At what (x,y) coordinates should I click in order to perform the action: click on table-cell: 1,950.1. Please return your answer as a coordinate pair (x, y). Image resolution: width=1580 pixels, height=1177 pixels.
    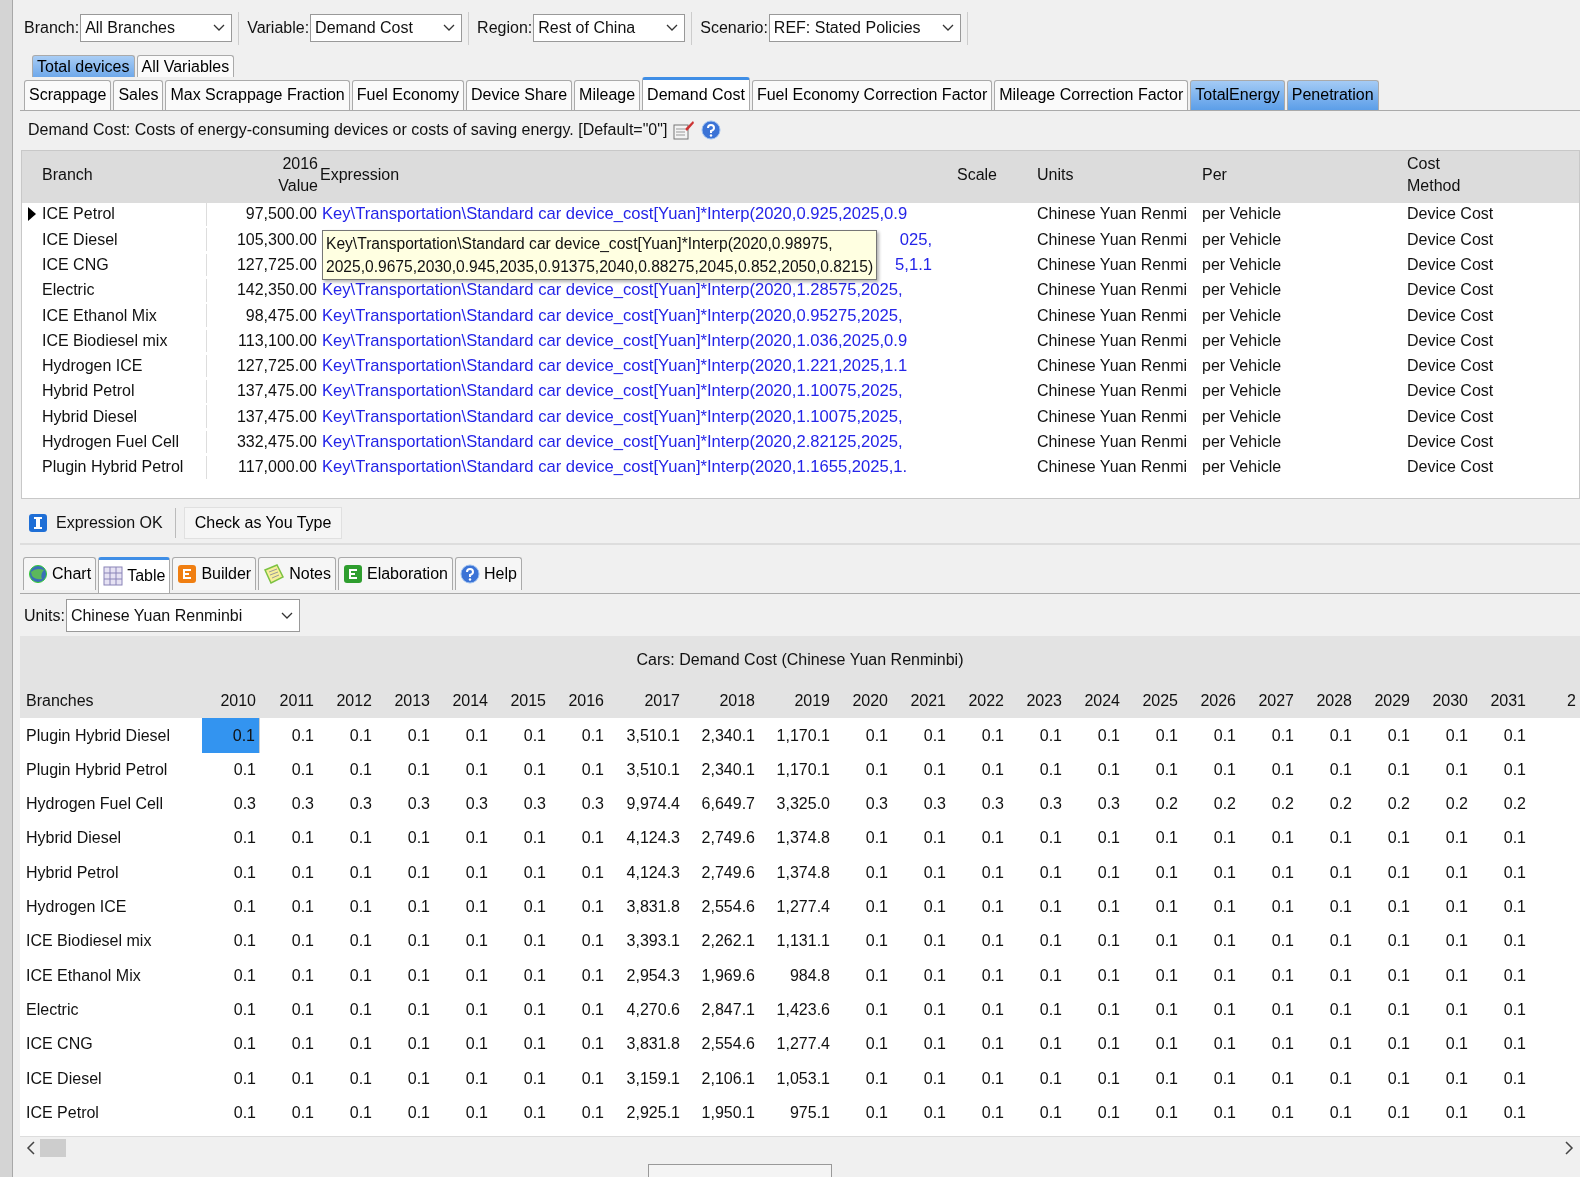
    Looking at the image, I should click on (721, 1112).